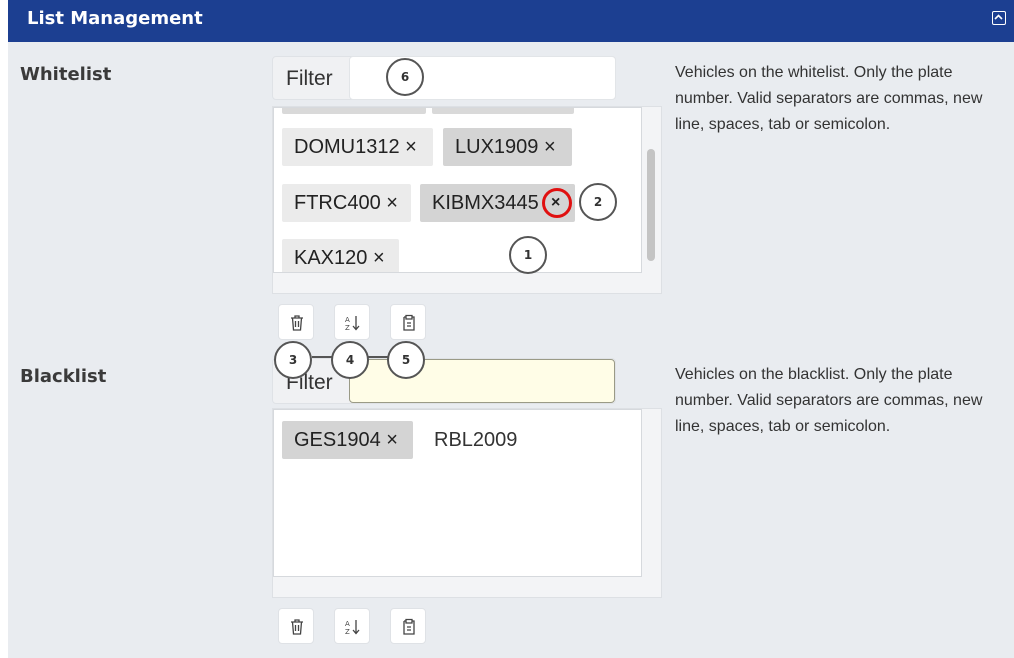 The height and width of the screenshot is (658, 1014). I want to click on tag-text: FTRC400 ×, so click(346, 203).